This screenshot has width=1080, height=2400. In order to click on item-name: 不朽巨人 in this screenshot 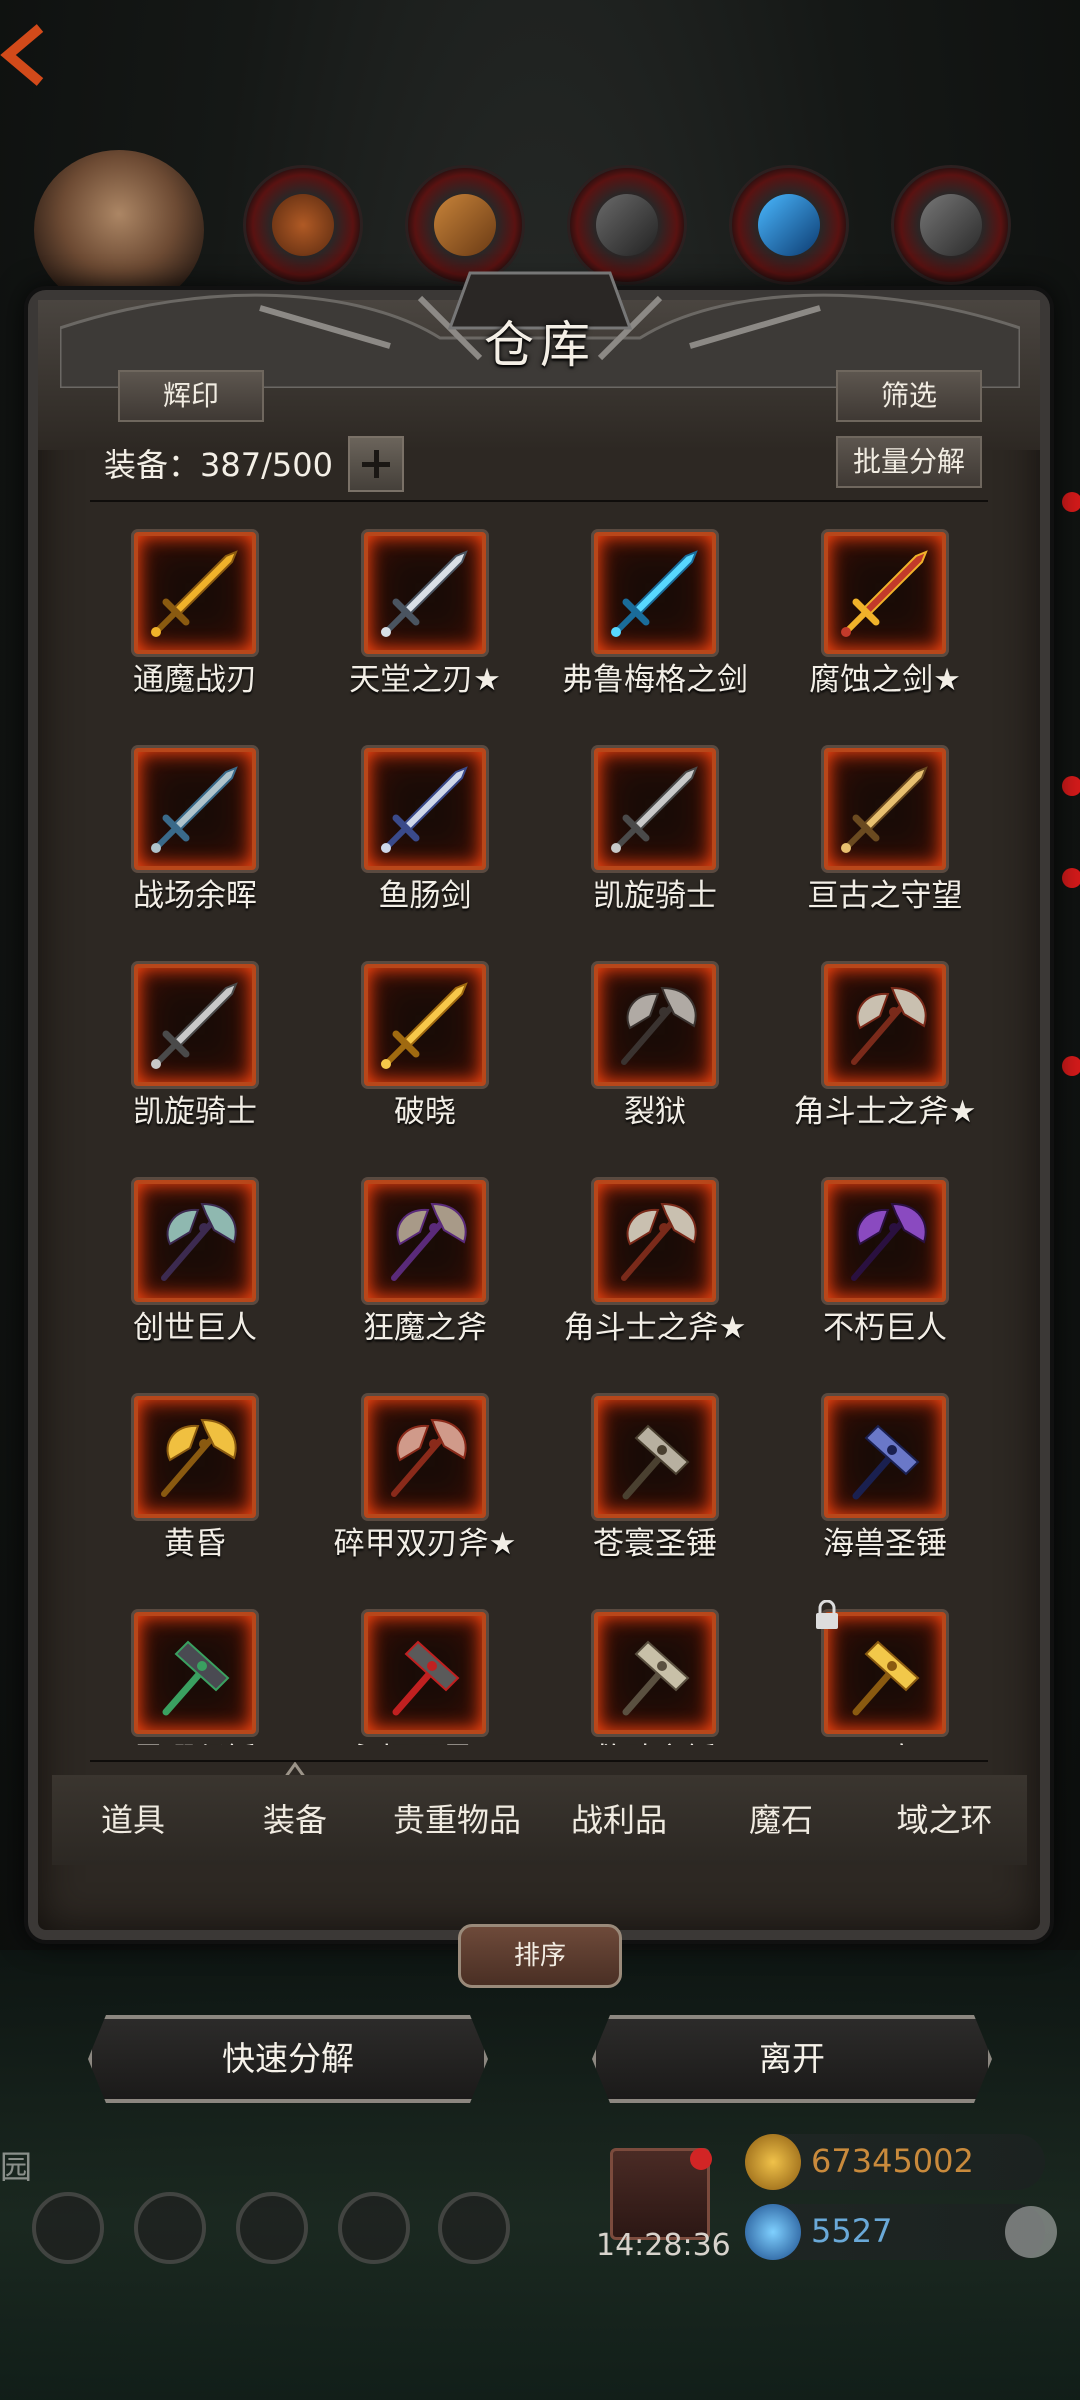, I will do `click(885, 1328)`.